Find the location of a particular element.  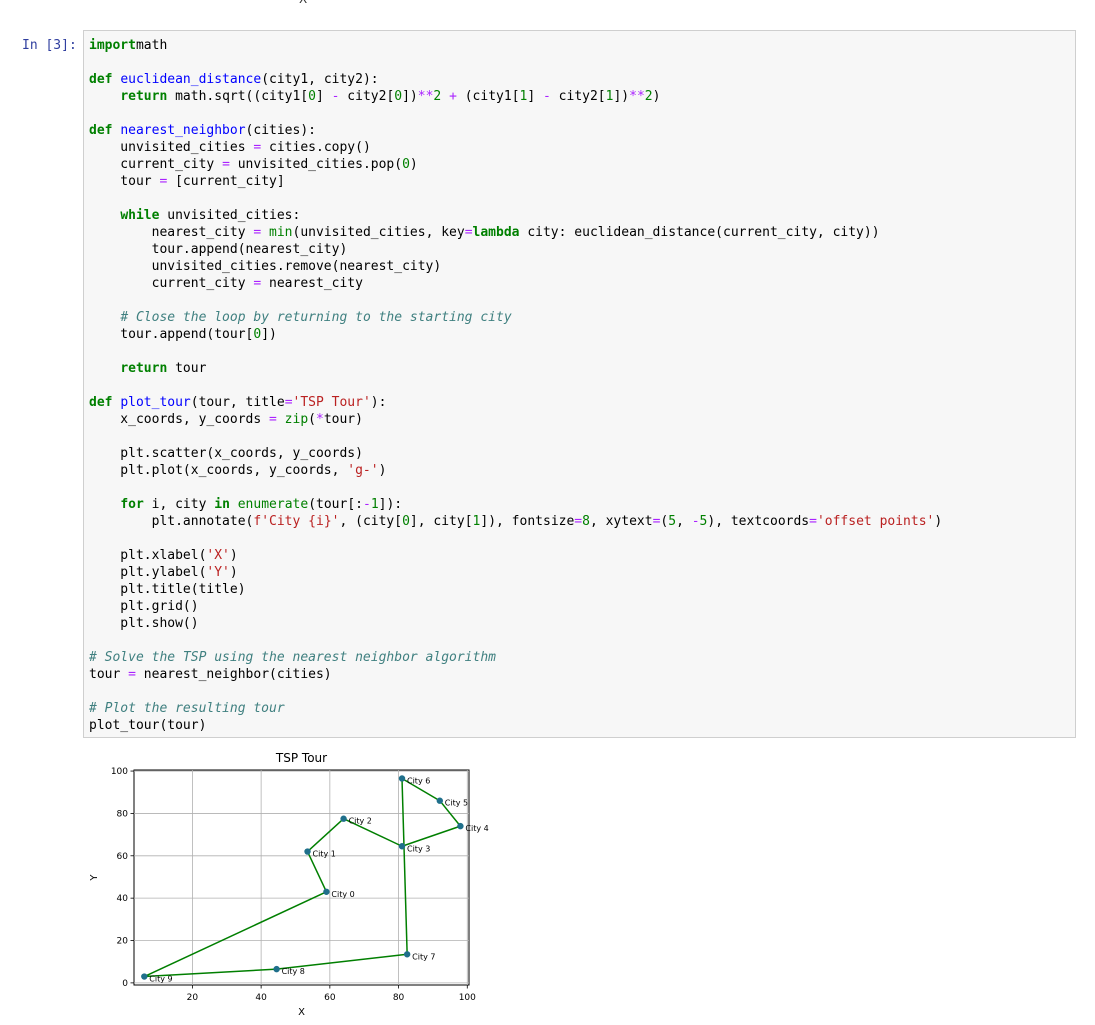

code-token: 'g-' is located at coordinates (363, 470).